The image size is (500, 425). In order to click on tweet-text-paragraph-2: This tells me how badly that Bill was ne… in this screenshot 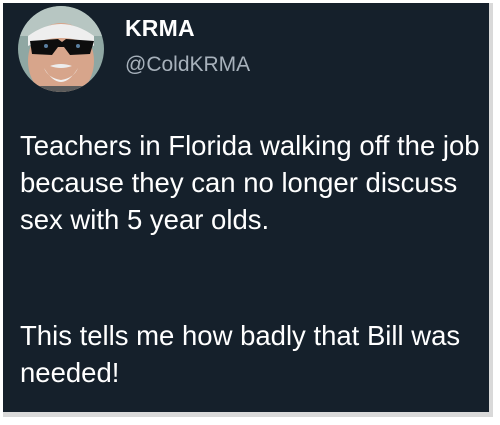, I will do `click(240, 354)`.